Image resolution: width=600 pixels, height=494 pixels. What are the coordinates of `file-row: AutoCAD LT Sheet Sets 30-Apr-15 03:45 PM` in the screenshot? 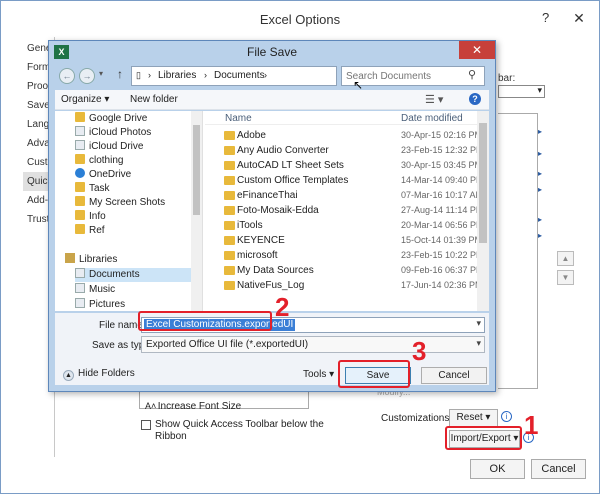 It's located at (343, 165).